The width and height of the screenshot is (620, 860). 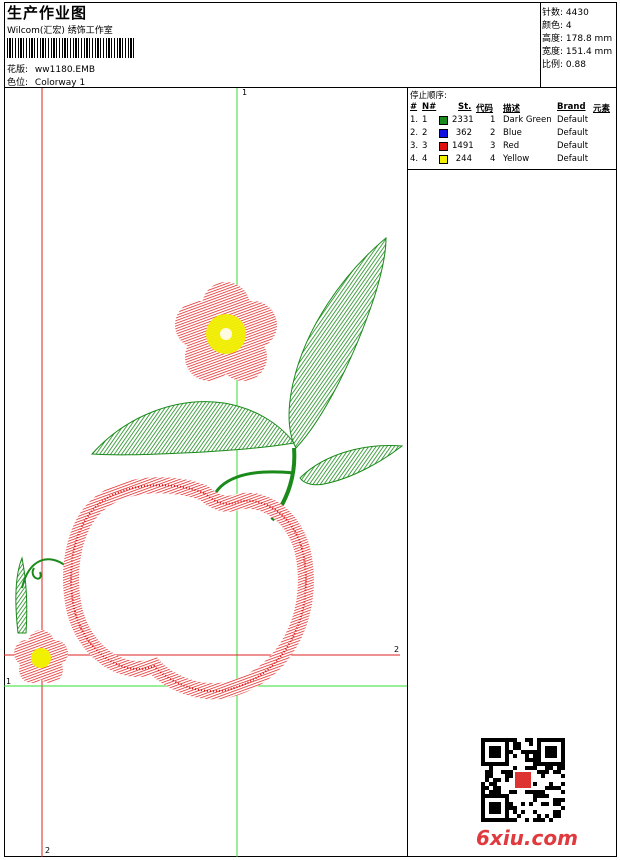 I want to click on colors-row: 颜色: 4, so click(x=557, y=24).